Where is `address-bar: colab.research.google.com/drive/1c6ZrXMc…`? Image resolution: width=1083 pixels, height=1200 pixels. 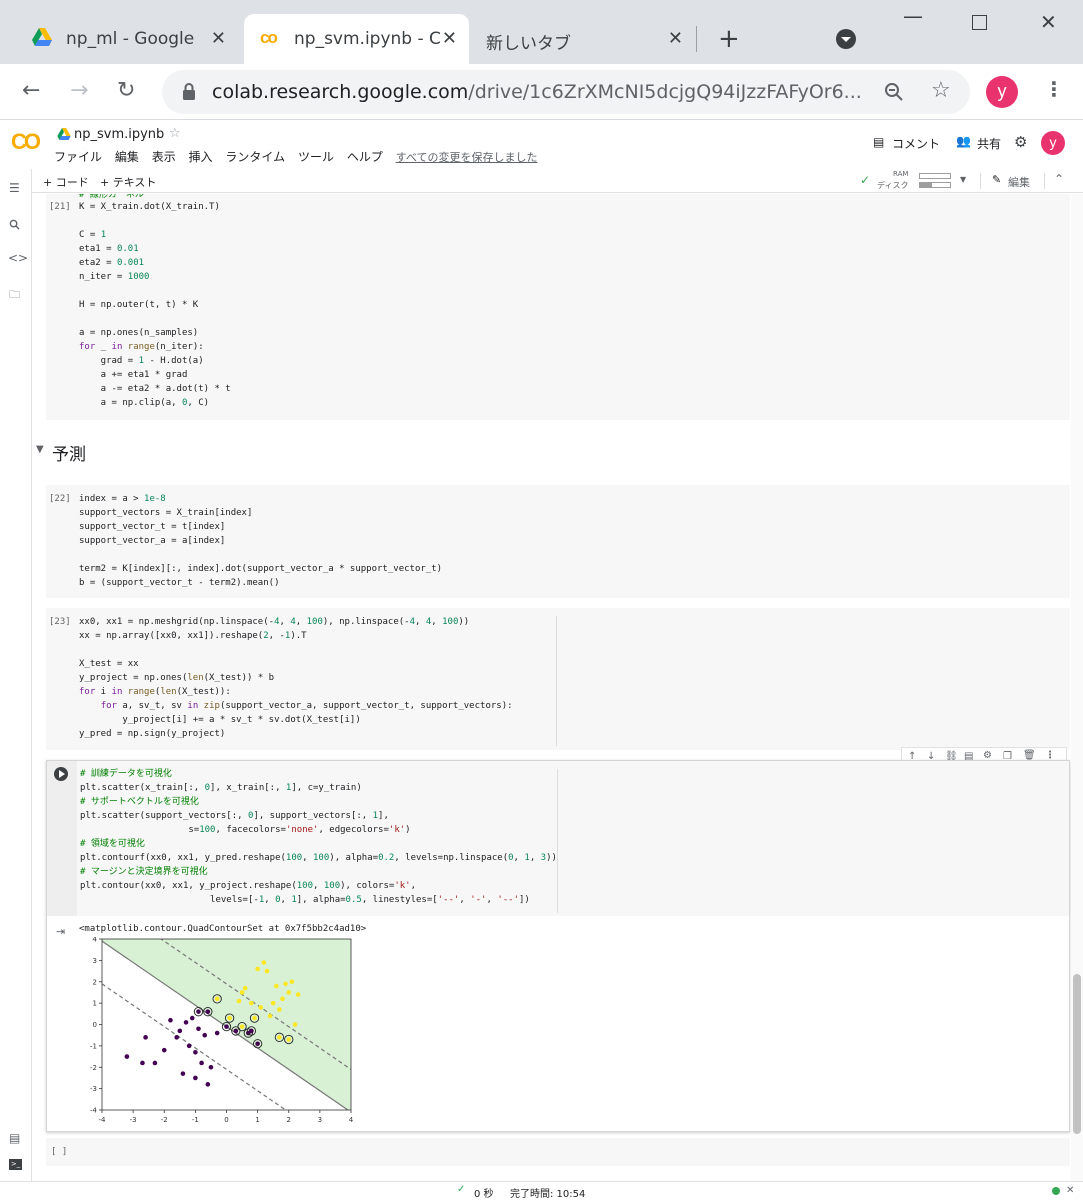 address-bar: colab.research.google.com/drive/1c6ZrXMc… is located at coordinates (566, 92).